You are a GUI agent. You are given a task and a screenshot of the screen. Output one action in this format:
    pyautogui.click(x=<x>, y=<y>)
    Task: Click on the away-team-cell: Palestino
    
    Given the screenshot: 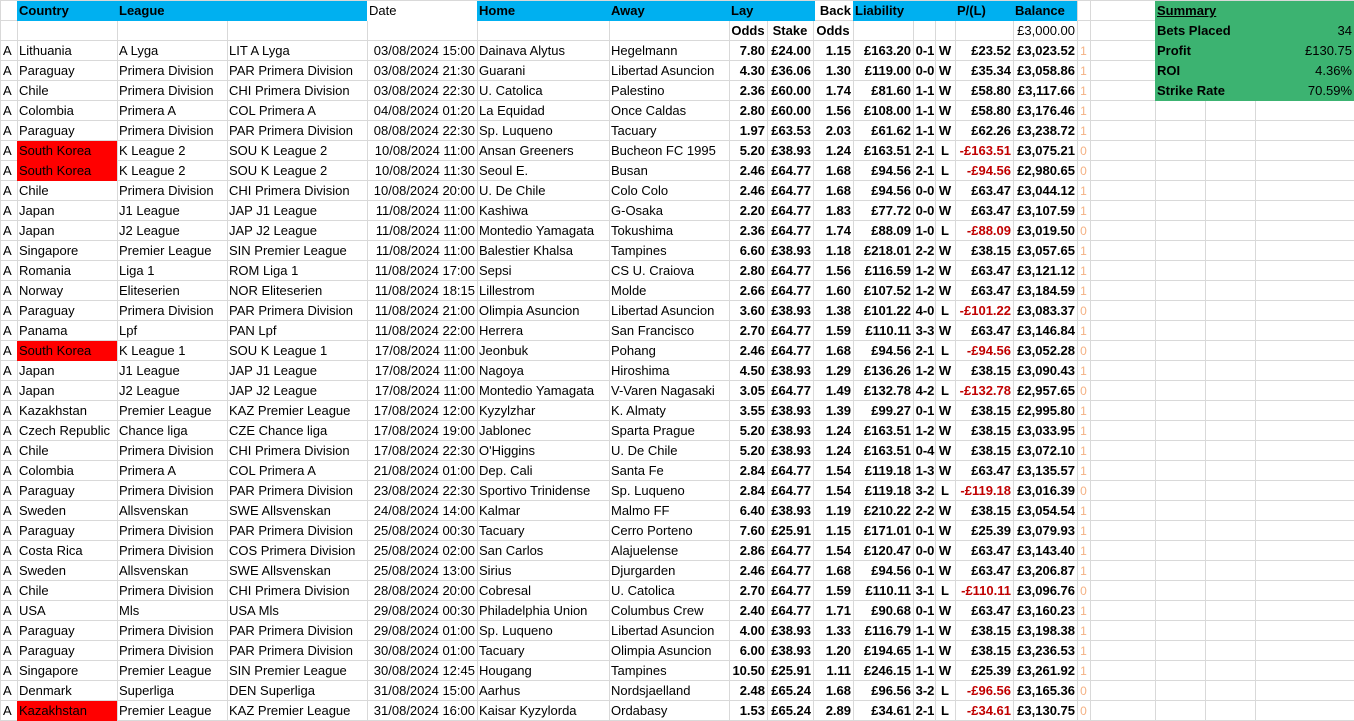 What is the action you would take?
    pyautogui.click(x=669, y=91)
    